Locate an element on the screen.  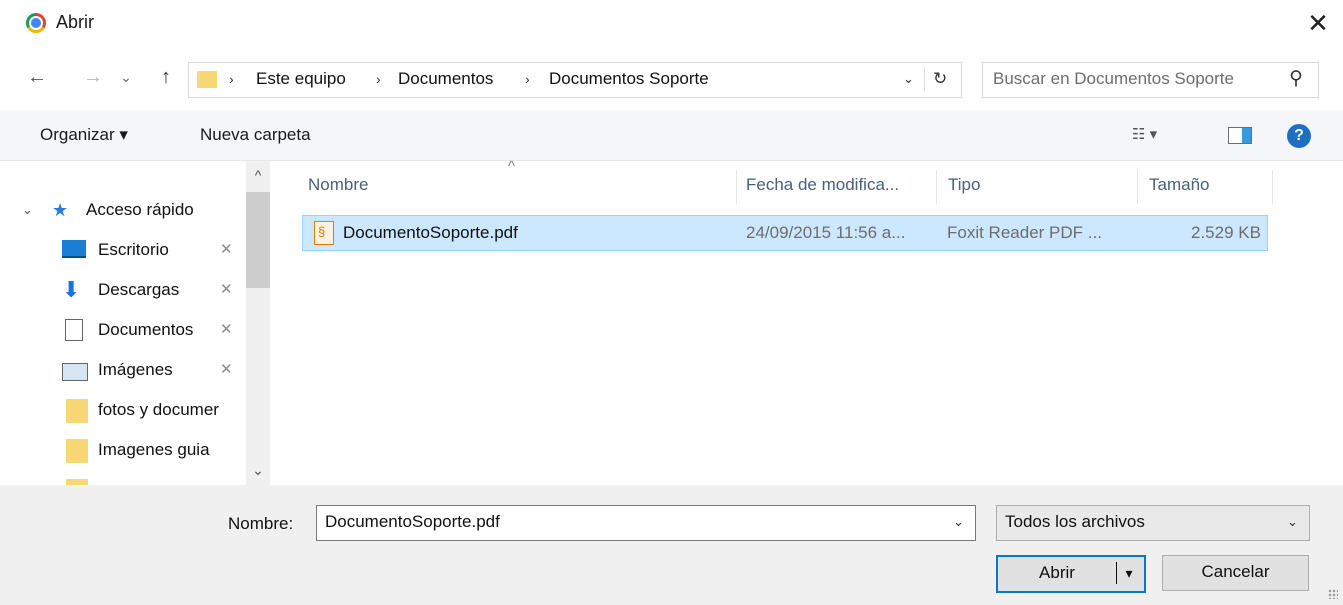
expand-chevron-icon: ⌄ is located at coordinates (27, 210).